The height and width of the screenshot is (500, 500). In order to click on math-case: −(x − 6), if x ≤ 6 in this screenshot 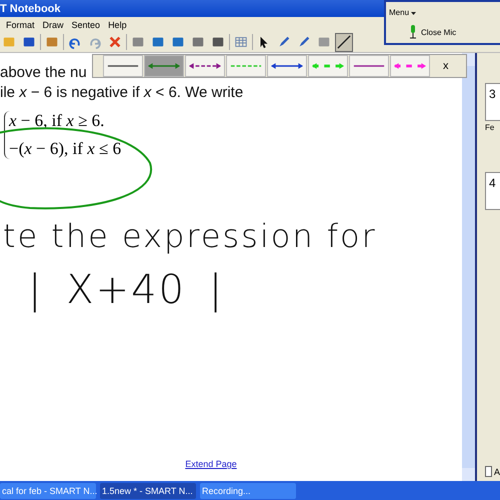, I will do `click(65, 149)`.